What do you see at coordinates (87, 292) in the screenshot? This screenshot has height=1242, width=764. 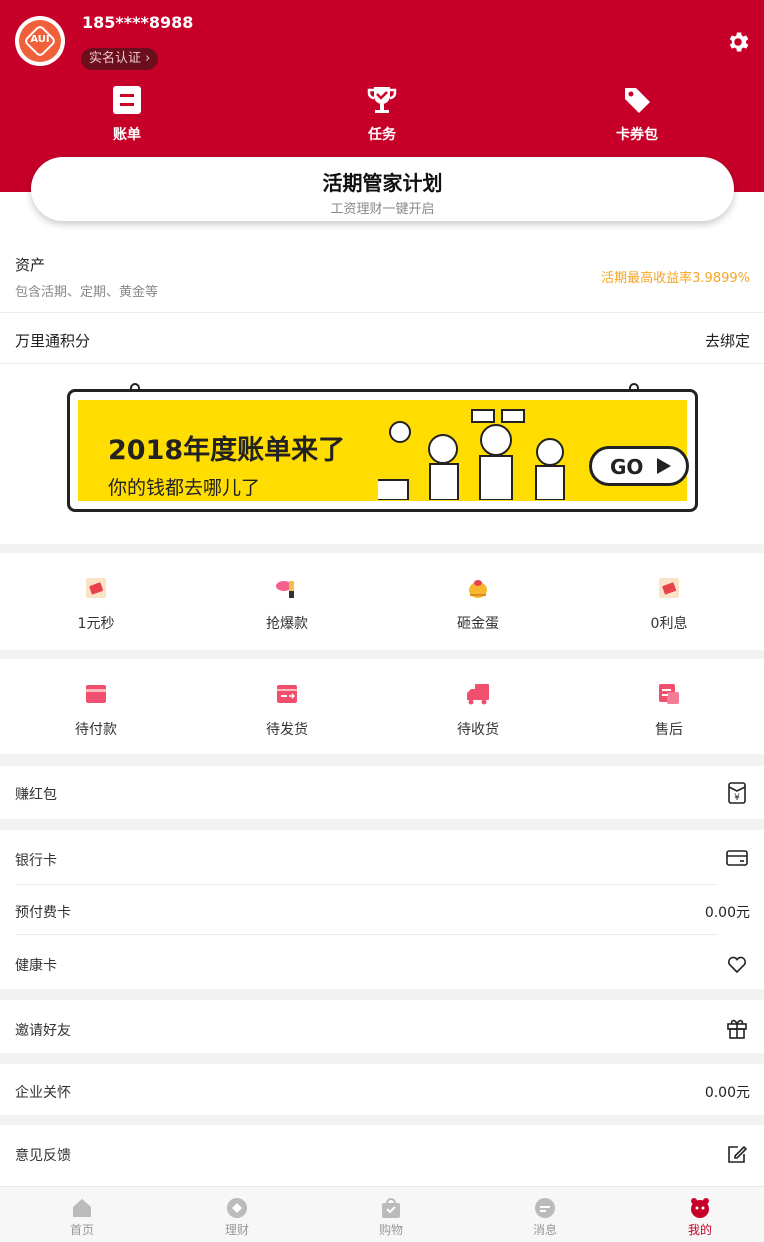 I see `assets-desc: 包含活期、定期、黄金等` at bounding box center [87, 292].